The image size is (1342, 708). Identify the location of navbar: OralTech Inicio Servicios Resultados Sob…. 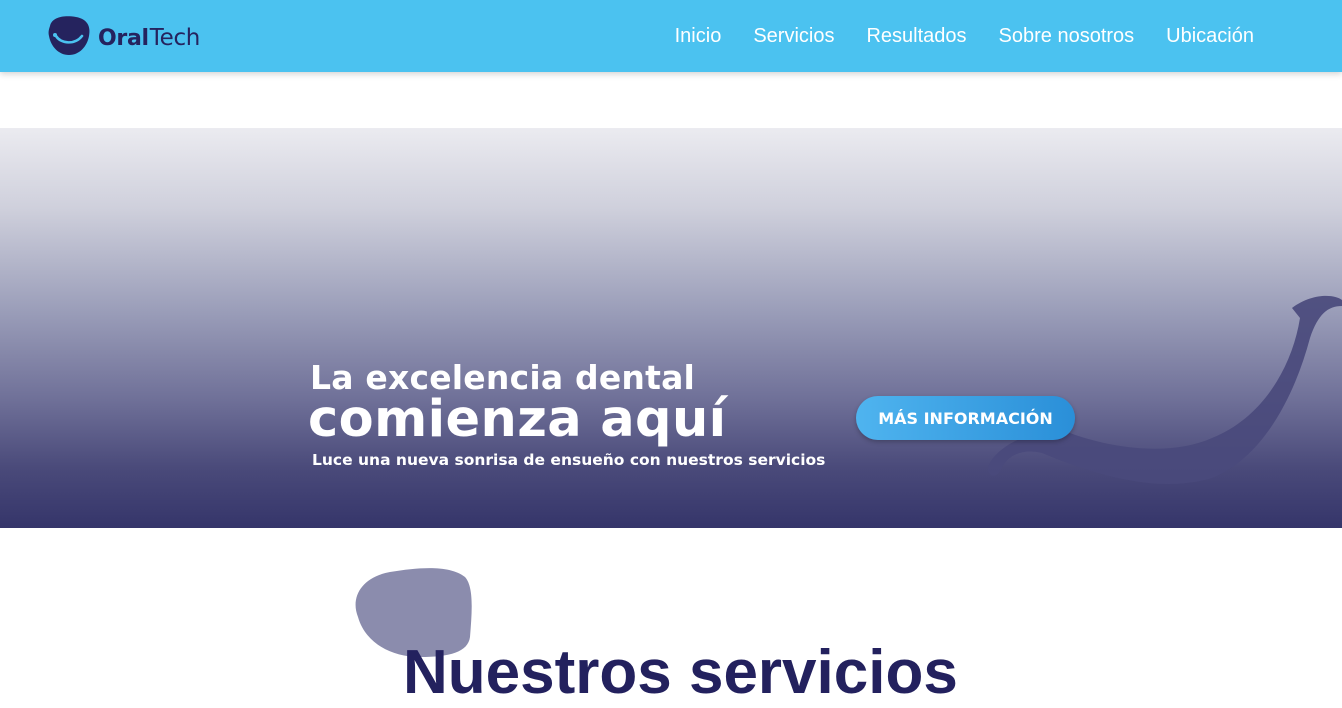
(671, 36).